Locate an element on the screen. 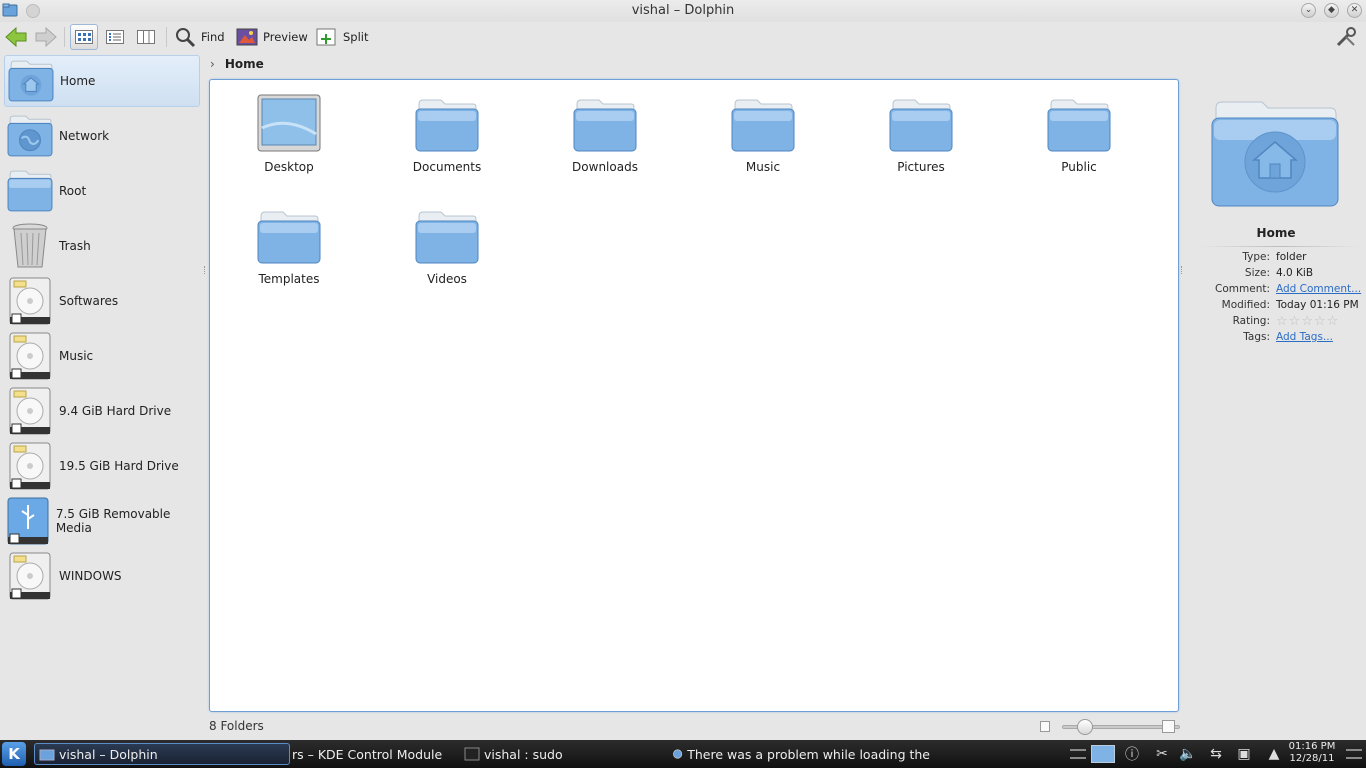  info-value-size: 4.0 KiB is located at coordinates (1295, 273).